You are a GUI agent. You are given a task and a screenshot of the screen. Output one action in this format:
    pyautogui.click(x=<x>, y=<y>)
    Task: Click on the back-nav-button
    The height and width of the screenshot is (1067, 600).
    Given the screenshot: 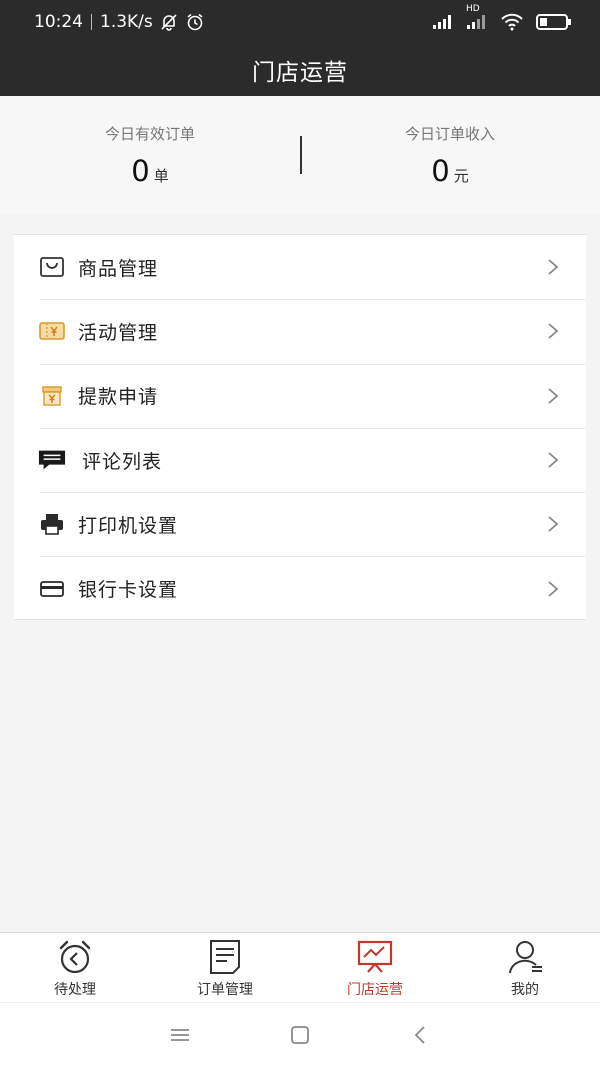 What is the action you would take?
    pyautogui.click(x=420, y=1035)
    